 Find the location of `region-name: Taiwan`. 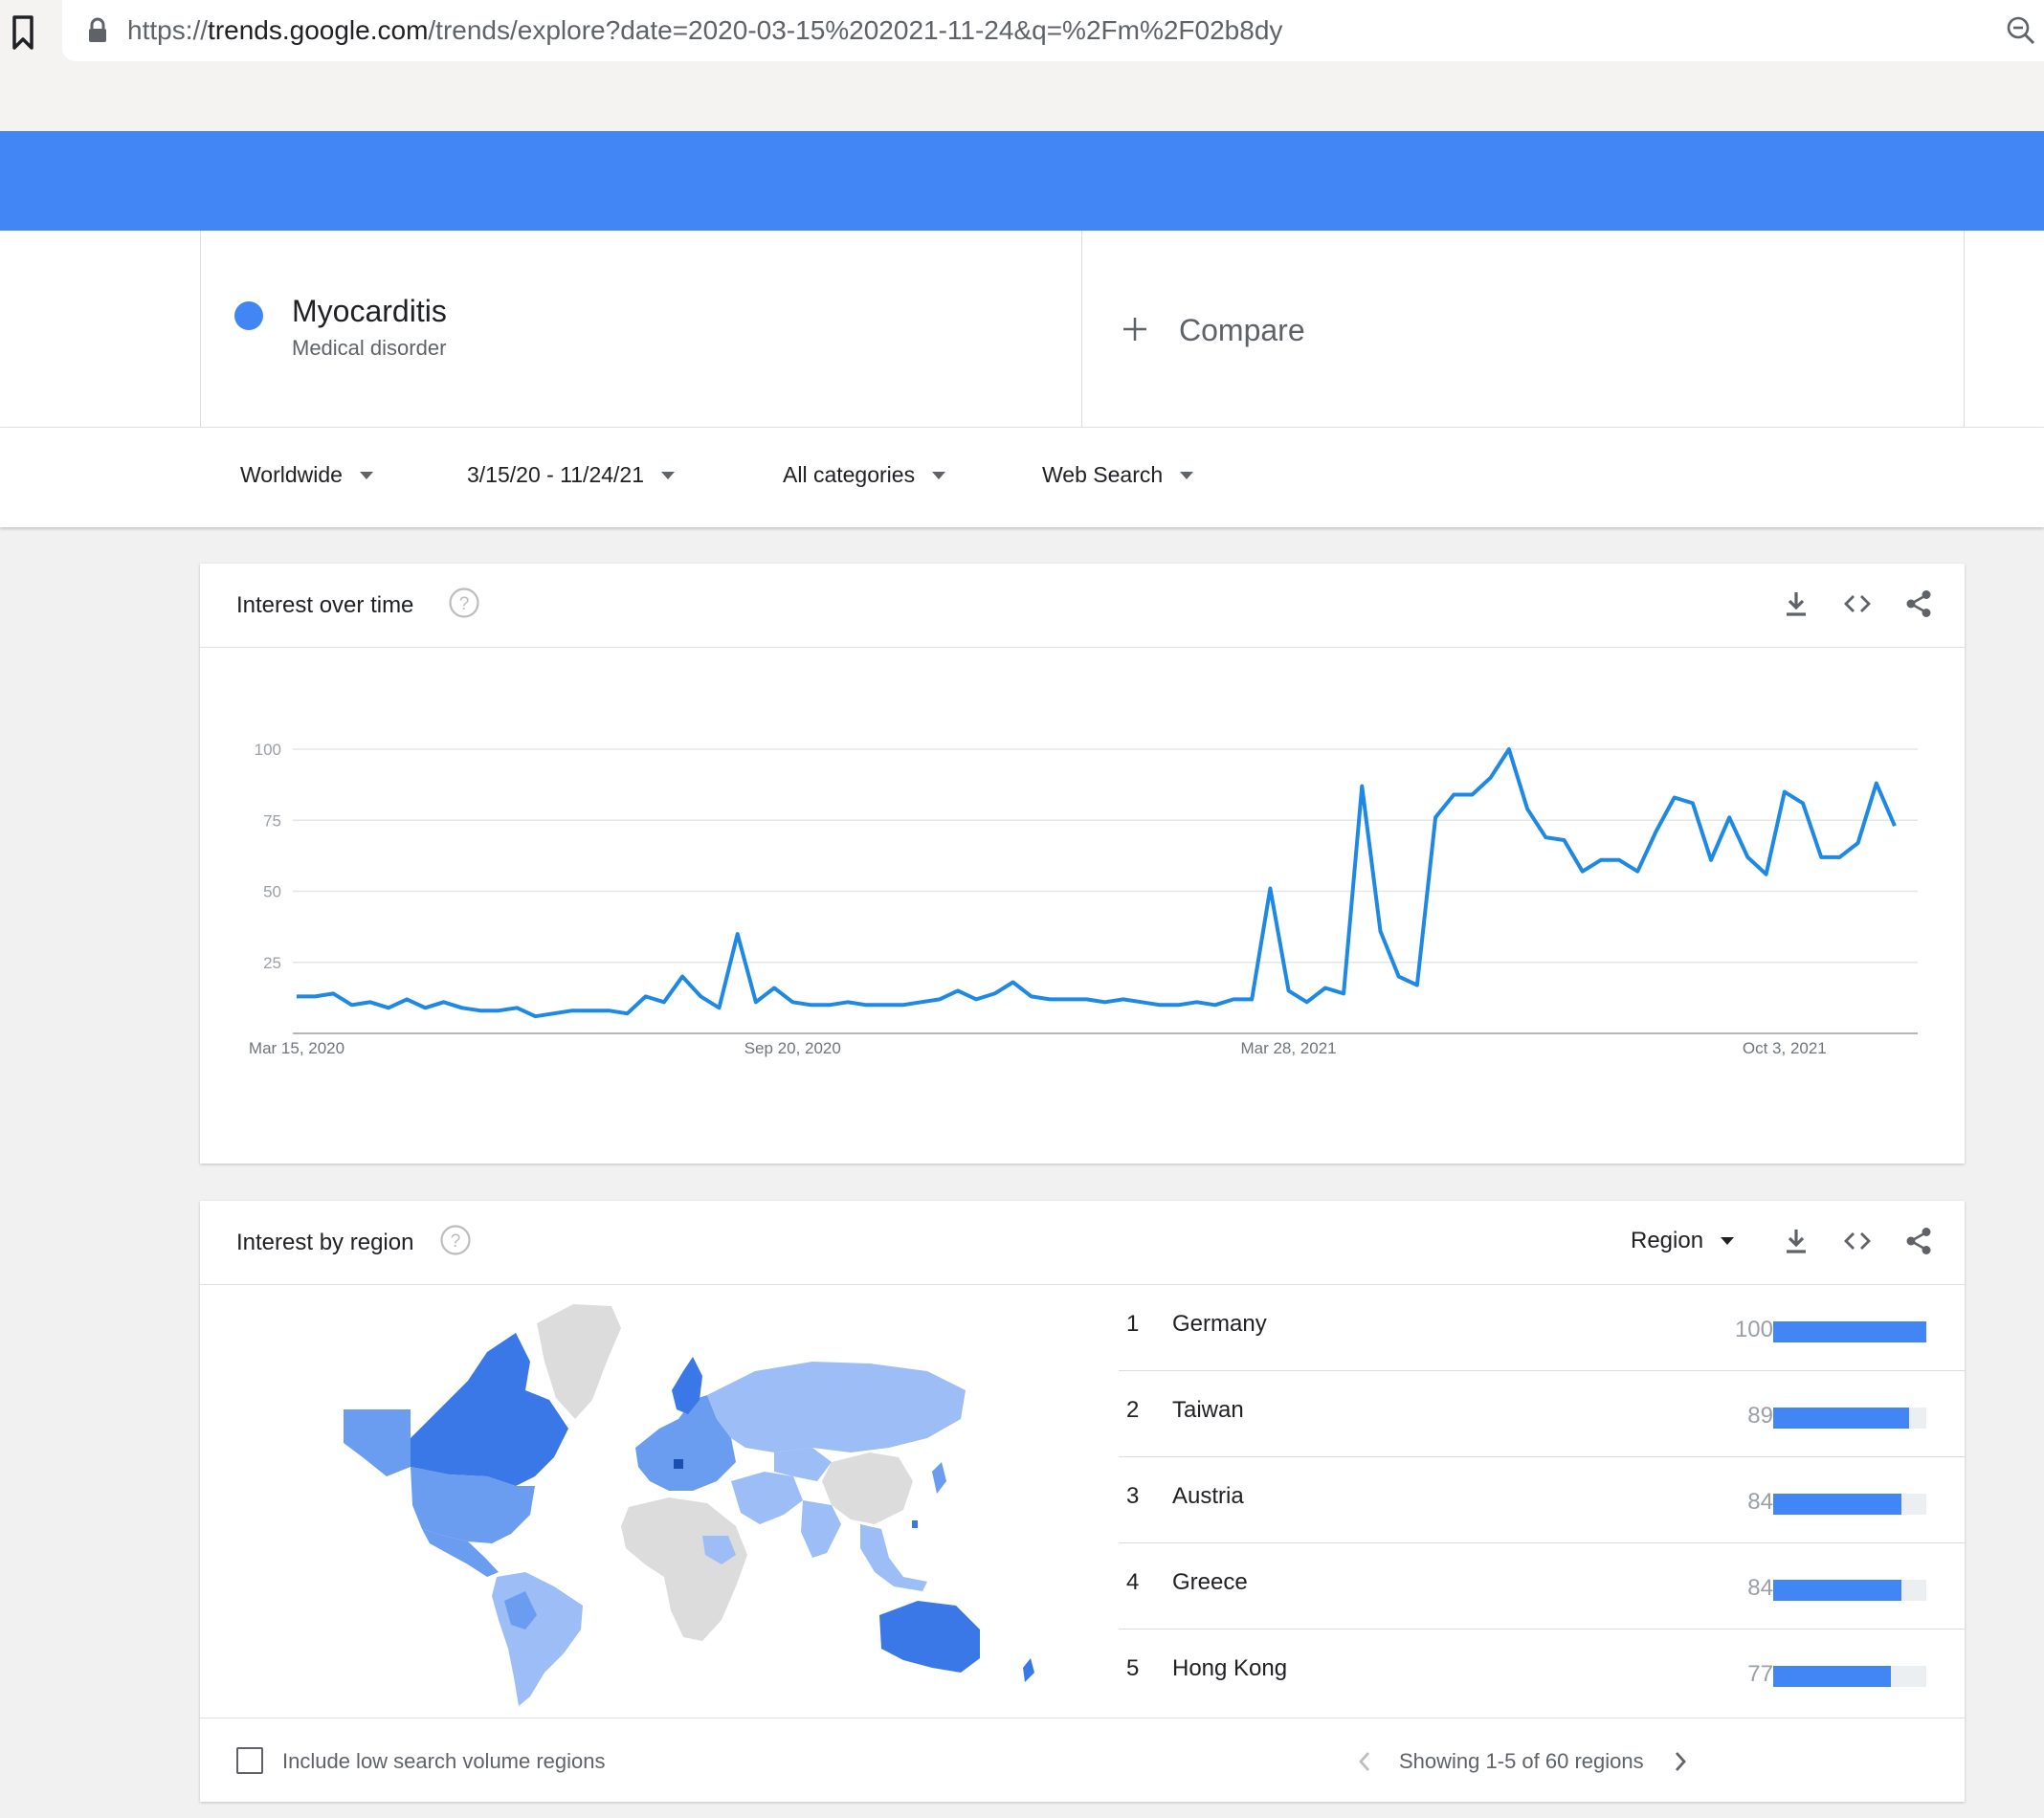

region-name: Taiwan is located at coordinates (1208, 1410).